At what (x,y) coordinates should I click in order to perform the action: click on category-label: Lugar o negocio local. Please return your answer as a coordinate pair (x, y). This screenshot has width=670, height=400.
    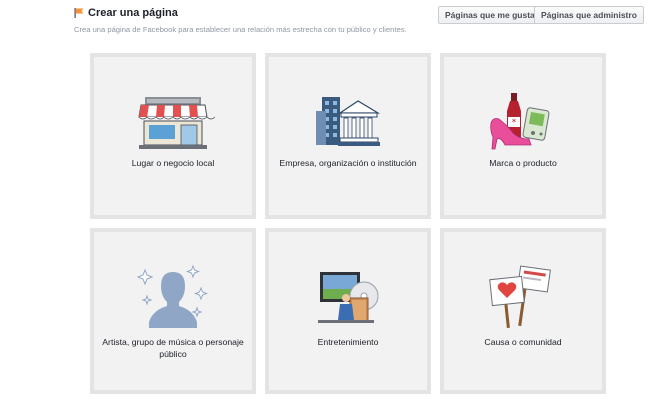
    Looking at the image, I should click on (173, 163).